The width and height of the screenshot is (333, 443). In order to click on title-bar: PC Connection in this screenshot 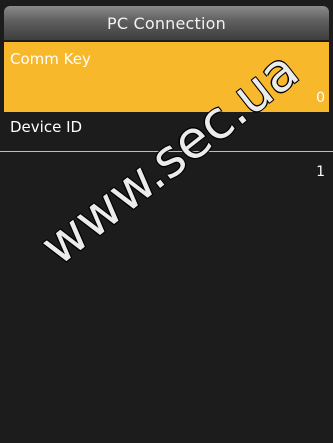, I will do `click(166, 23)`.